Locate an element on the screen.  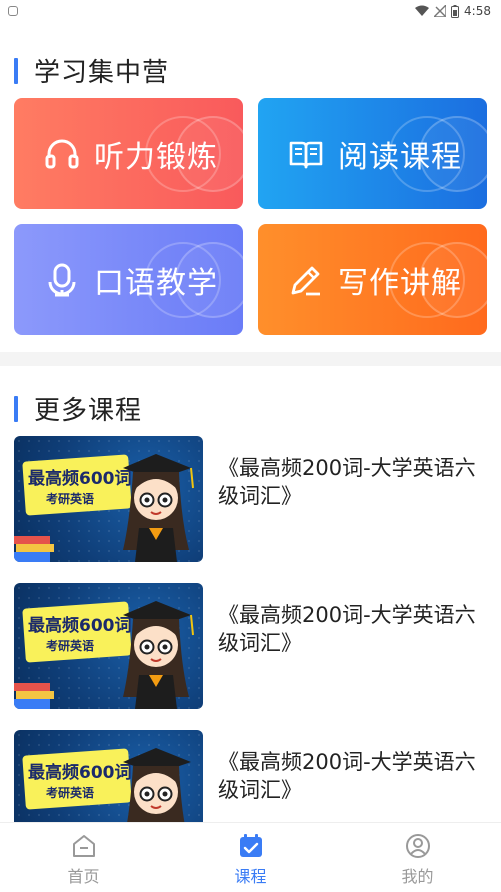
status-bar: 4:58 is located at coordinates (250, 11).